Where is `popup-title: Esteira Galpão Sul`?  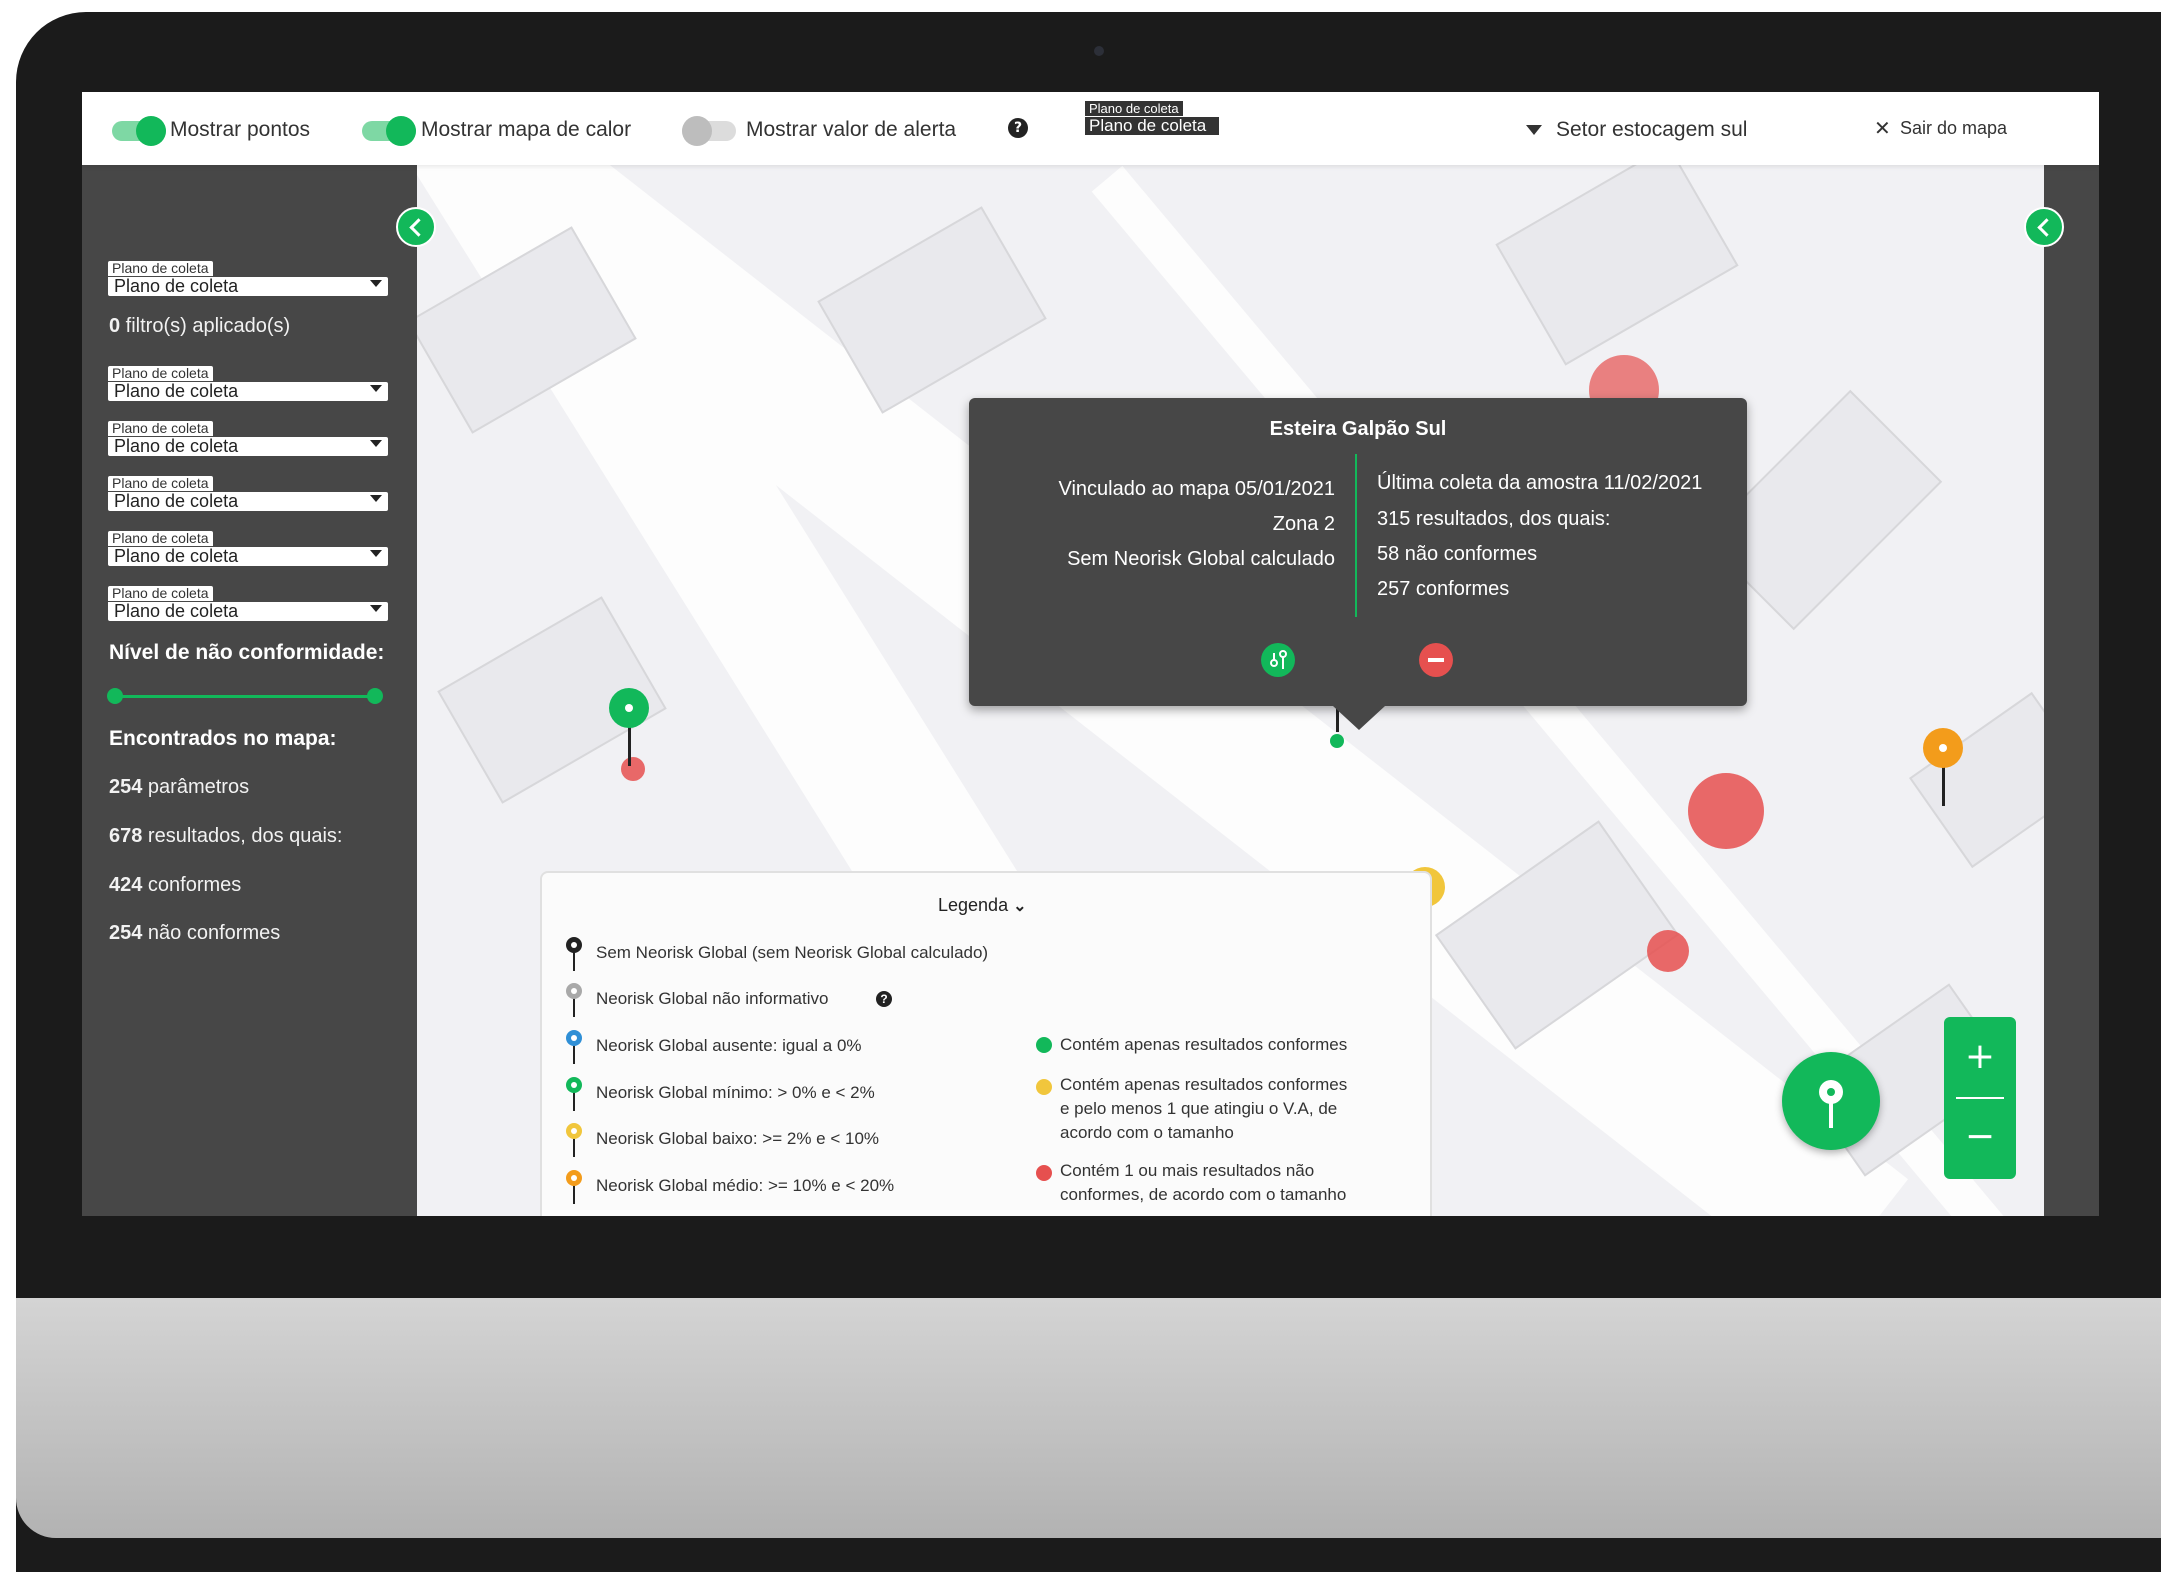 popup-title: Esteira Galpão Sul is located at coordinates (1358, 429).